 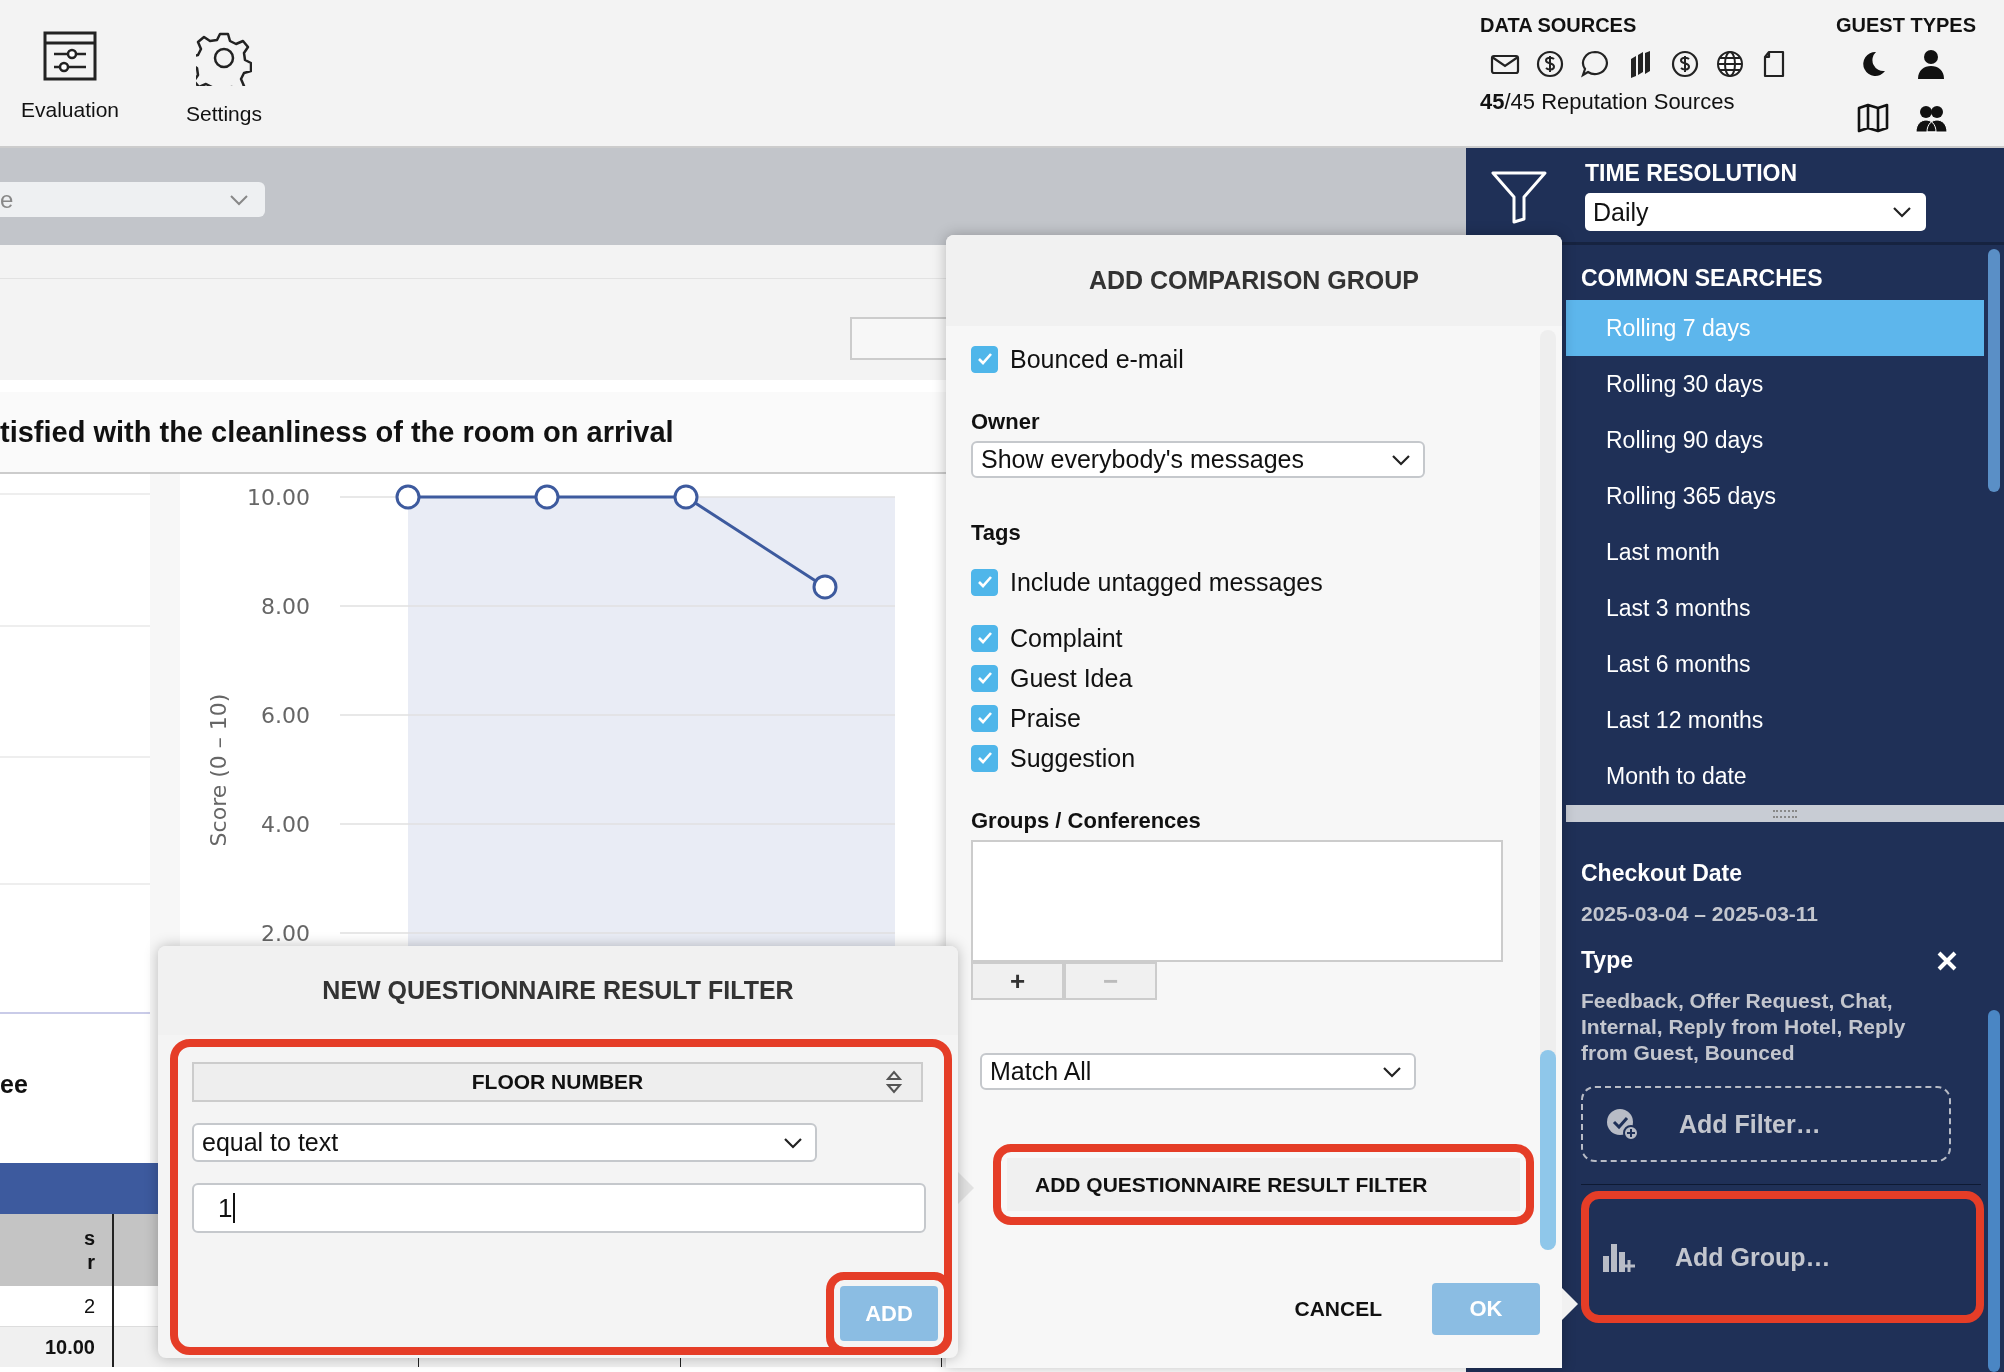 I want to click on search-preset: Rolling 30 days, so click(x=1775, y=384).